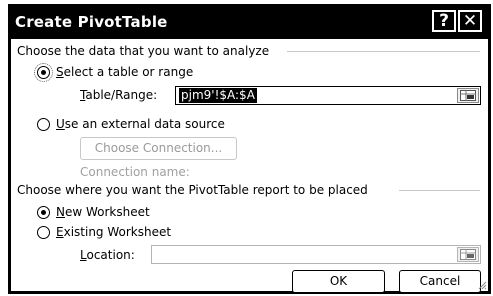 The height and width of the screenshot is (296, 493). What do you see at coordinates (140, 124) in the screenshot?
I see `external-source-label: Use an external data source` at bounding box center [140, 124].